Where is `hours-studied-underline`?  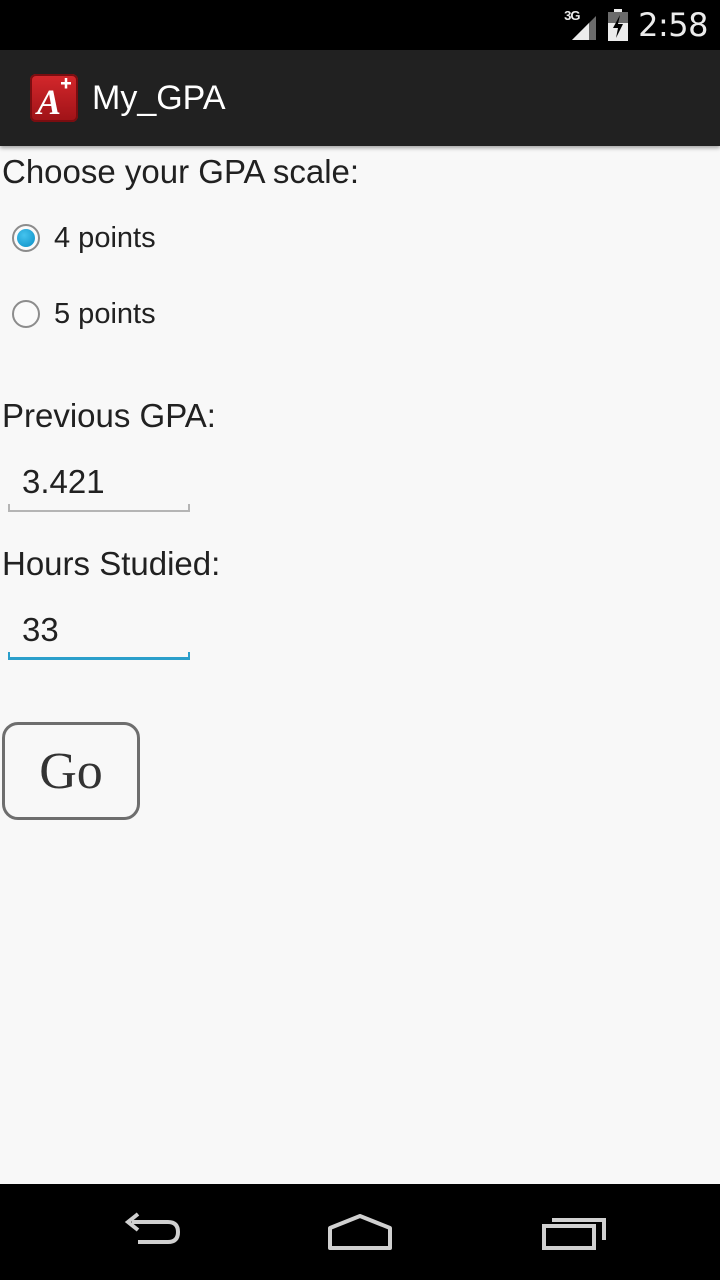 hours-studied-underline is located at coordinates (99, 656).